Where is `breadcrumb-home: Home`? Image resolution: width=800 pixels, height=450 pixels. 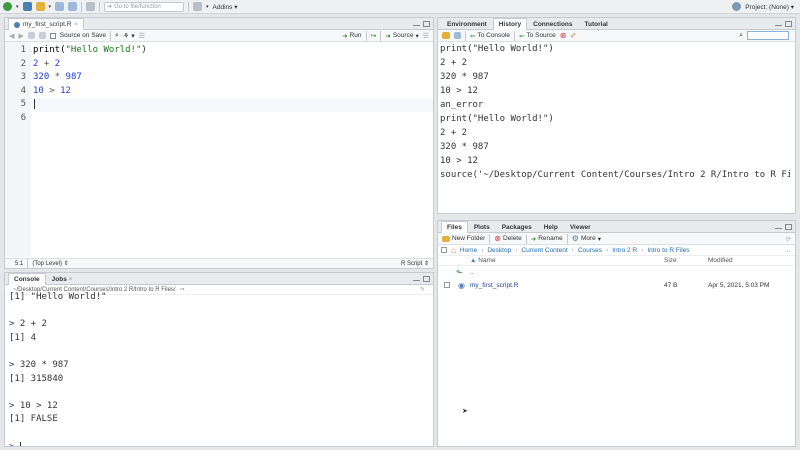 breadcrumb-home: Home is located at coordinates (468, 250).